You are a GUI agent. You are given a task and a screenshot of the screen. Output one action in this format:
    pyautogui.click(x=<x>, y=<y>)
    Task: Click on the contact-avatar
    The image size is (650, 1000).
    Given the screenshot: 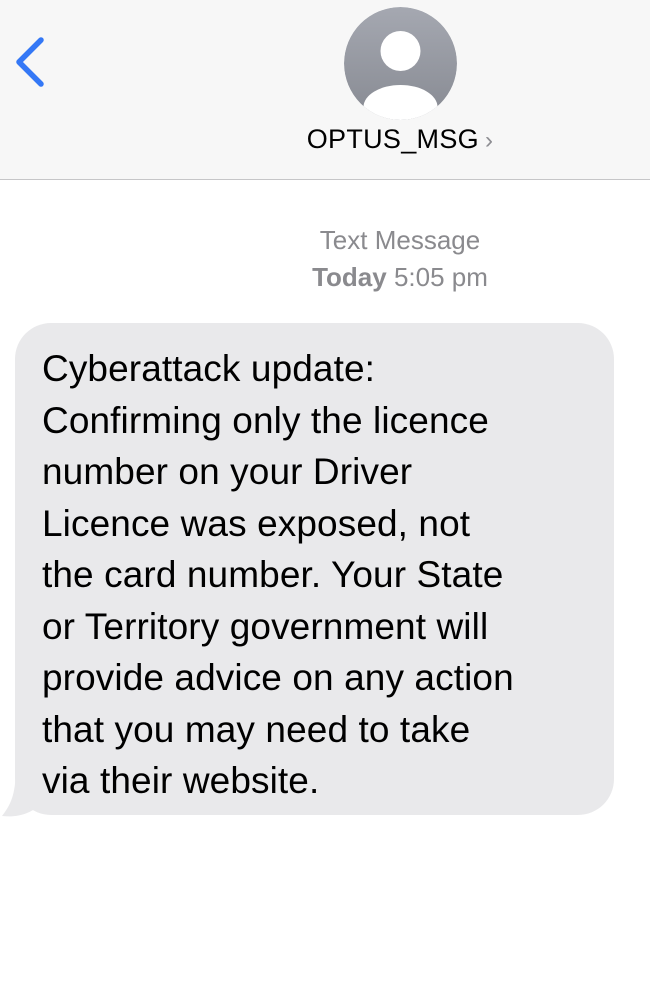 What is the action you would take?
    pyautogui.click(x=400, y=63)
    